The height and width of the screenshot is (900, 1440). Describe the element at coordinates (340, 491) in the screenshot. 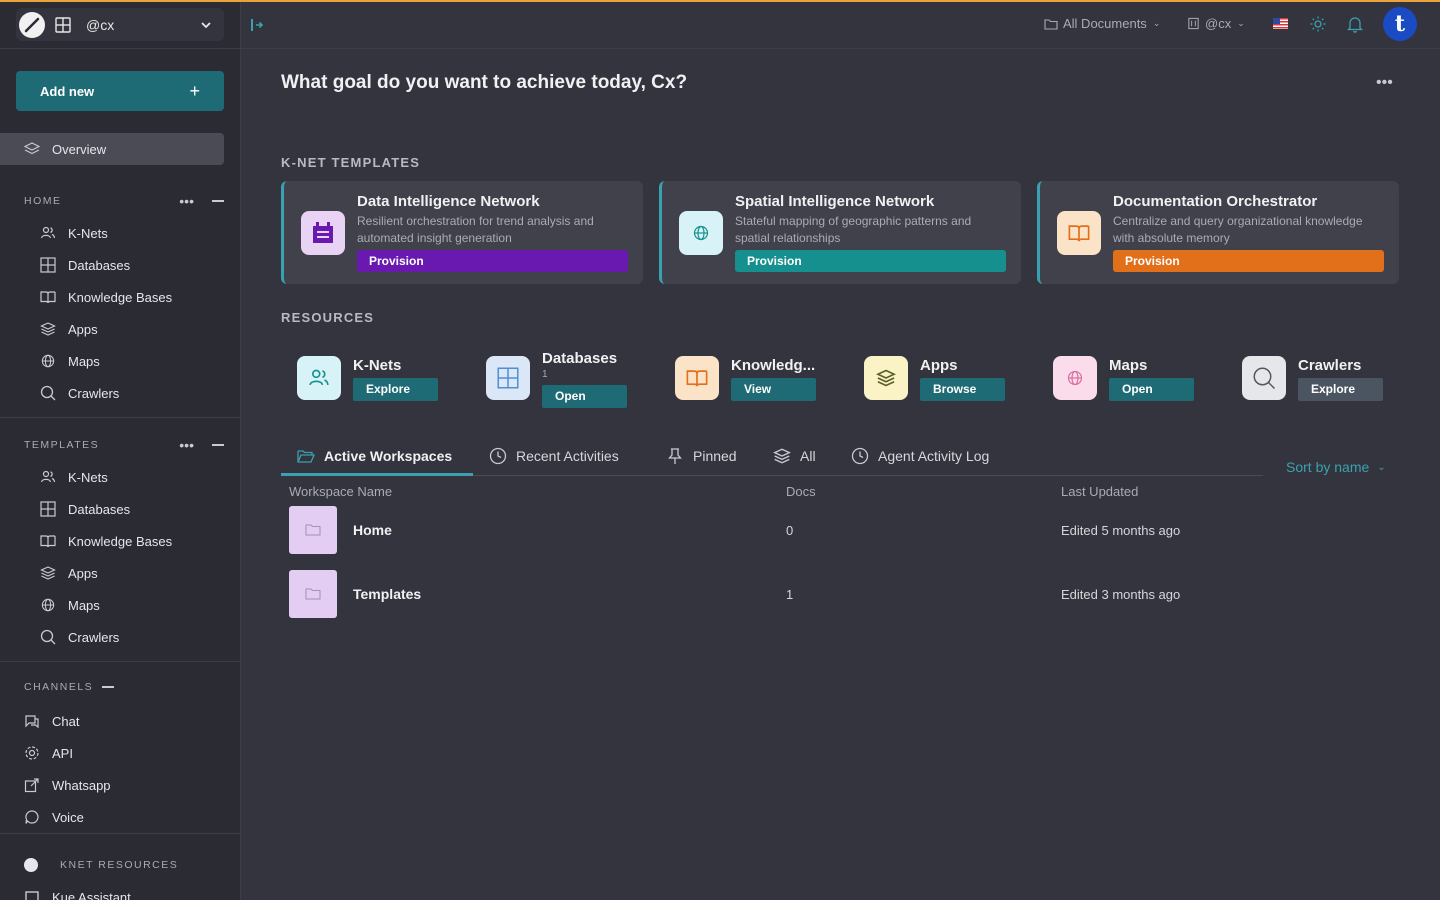

I see `column-header-name: Workspace Name` at that location.